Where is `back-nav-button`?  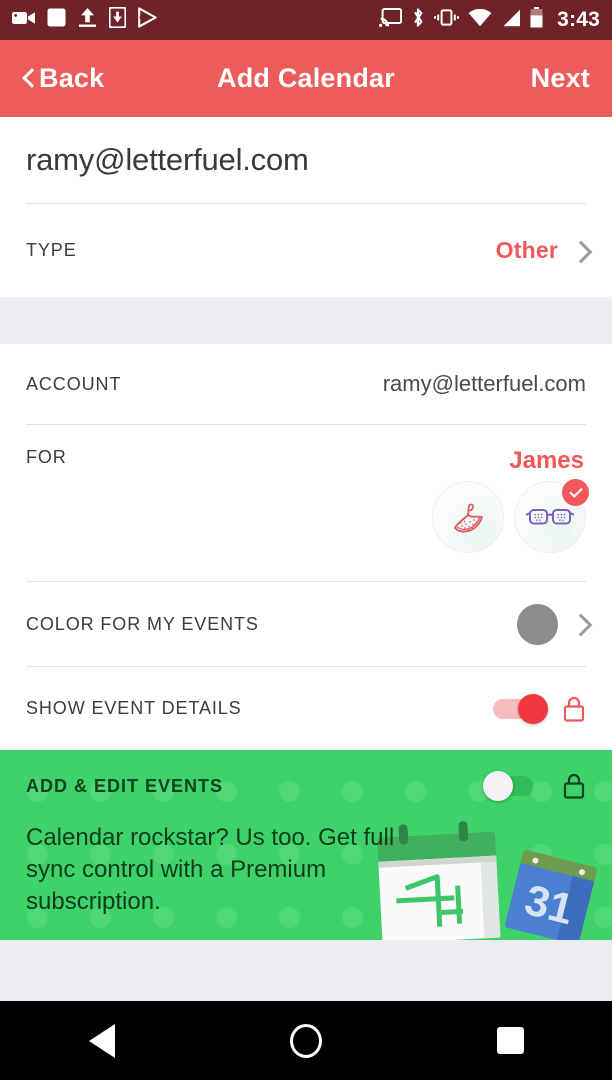
back-nav-button is located at coordinates (102, 1040).